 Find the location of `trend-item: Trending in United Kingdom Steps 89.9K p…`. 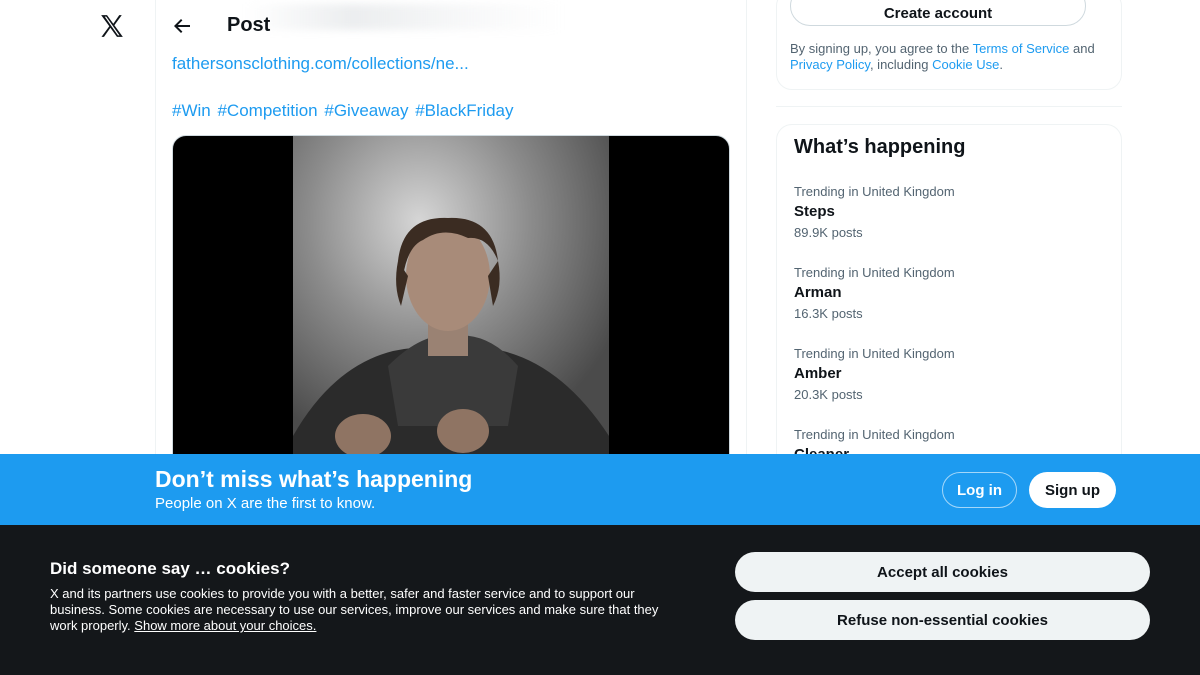

trend-item: Trending in United Kingdom Steps 89.9K p… is located at coordinates (874, 212).